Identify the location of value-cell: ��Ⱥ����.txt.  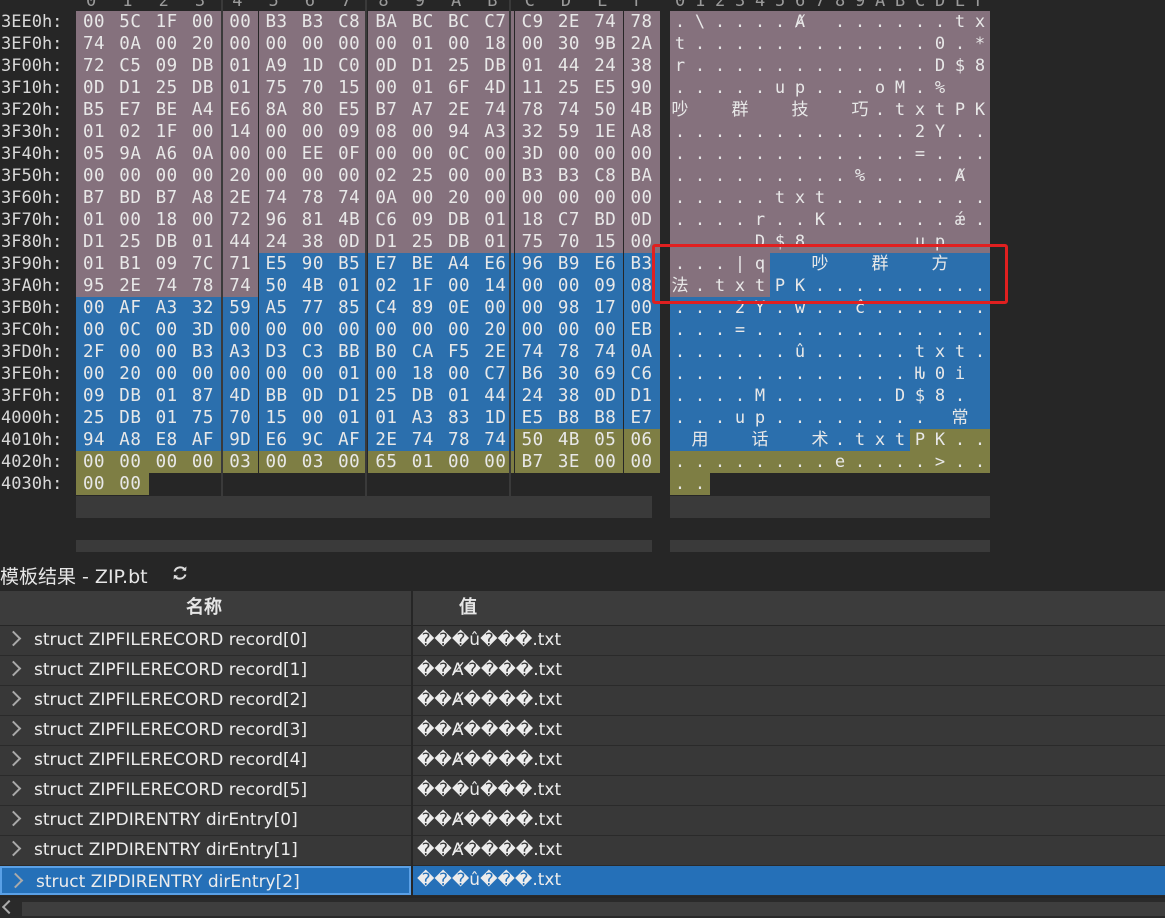
(789, 700).